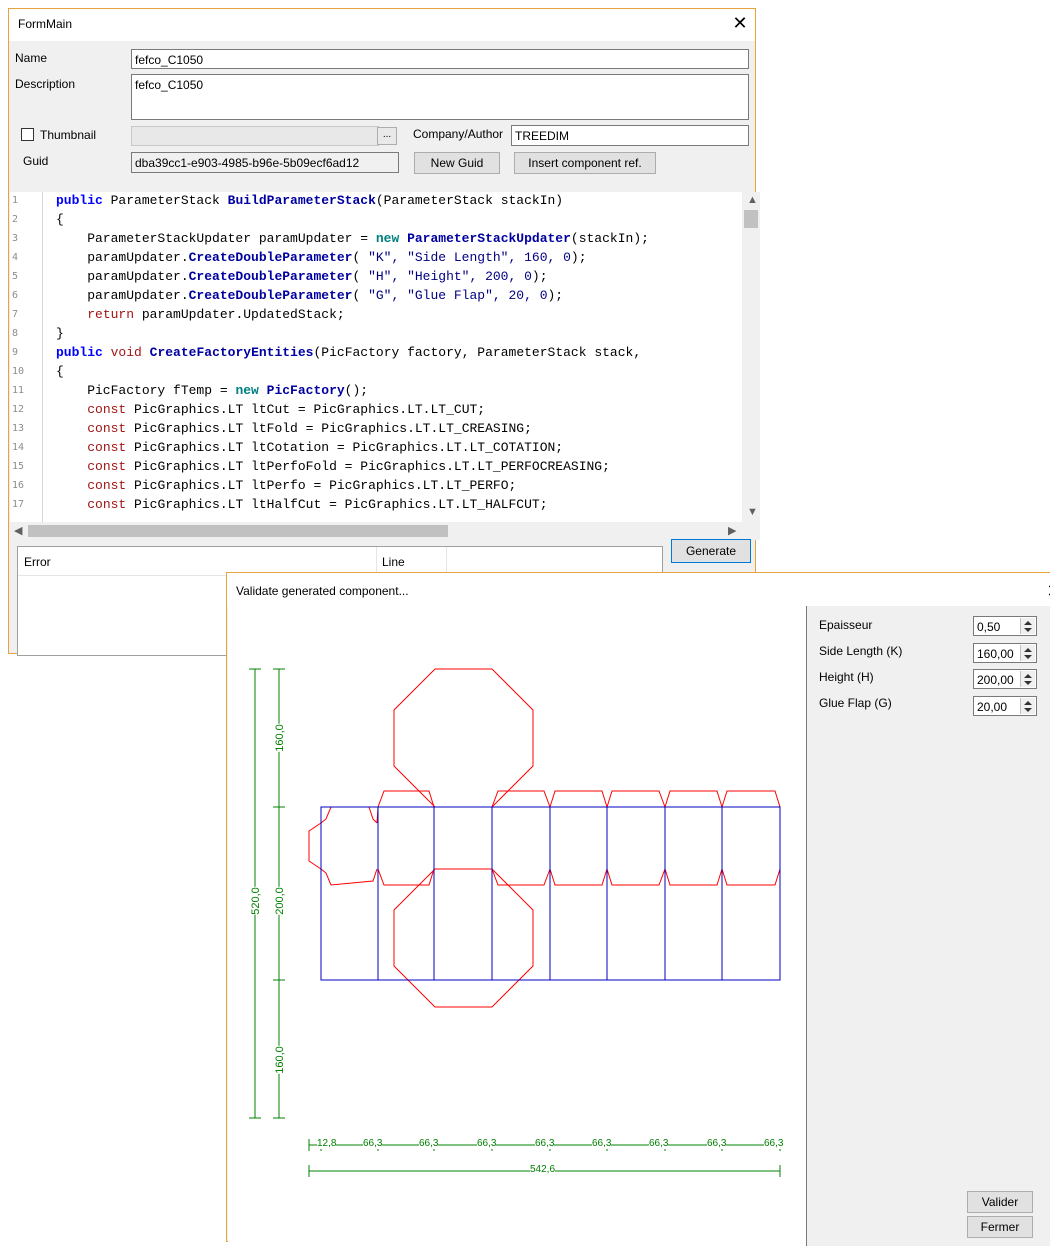  Describe the element at coordinates (18, 390) in the screenshot. I see `line-number: 11` at that location.